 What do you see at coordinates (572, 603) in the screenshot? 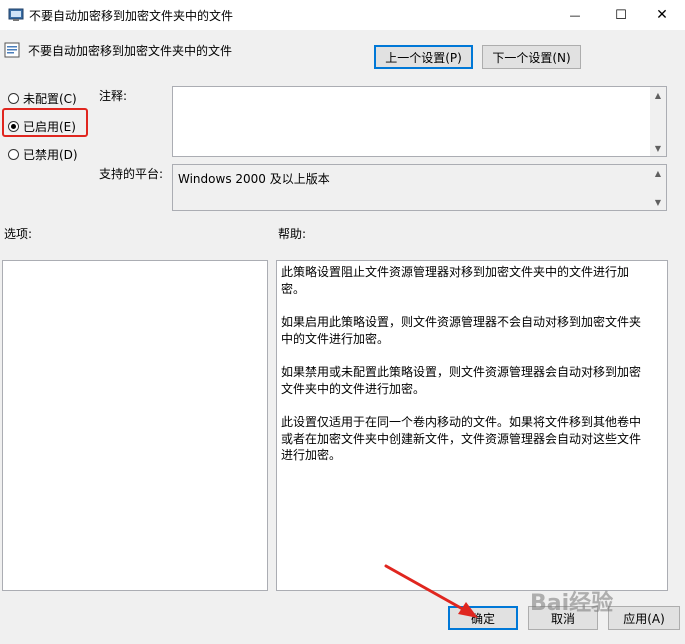
I see `watermark-logo: Bai经验` at bounding box center [572, 603].